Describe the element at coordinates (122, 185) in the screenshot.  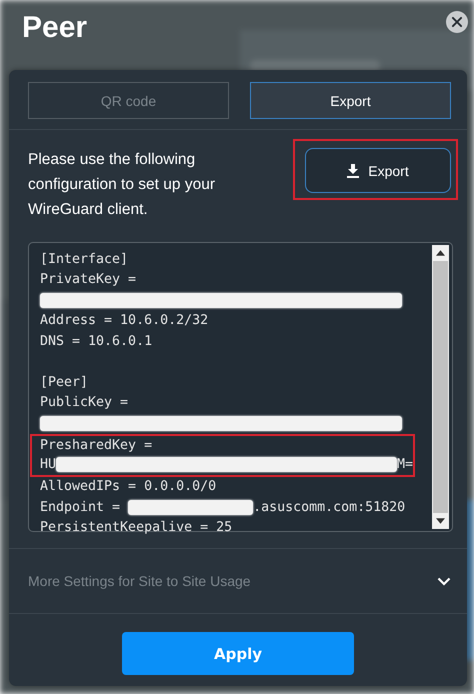
I see `instruction-text: Please use the following configuration to set up your WireGuard client.` at that location.